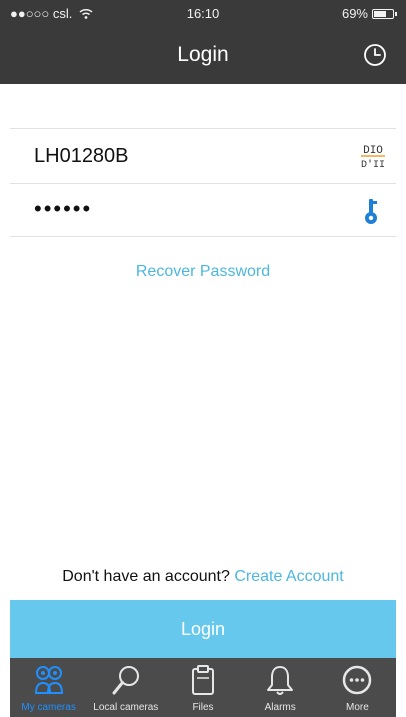  Describe the element at coordinates (354, 13) in the screenshot. I see `battery-percent: 69%` at that location.